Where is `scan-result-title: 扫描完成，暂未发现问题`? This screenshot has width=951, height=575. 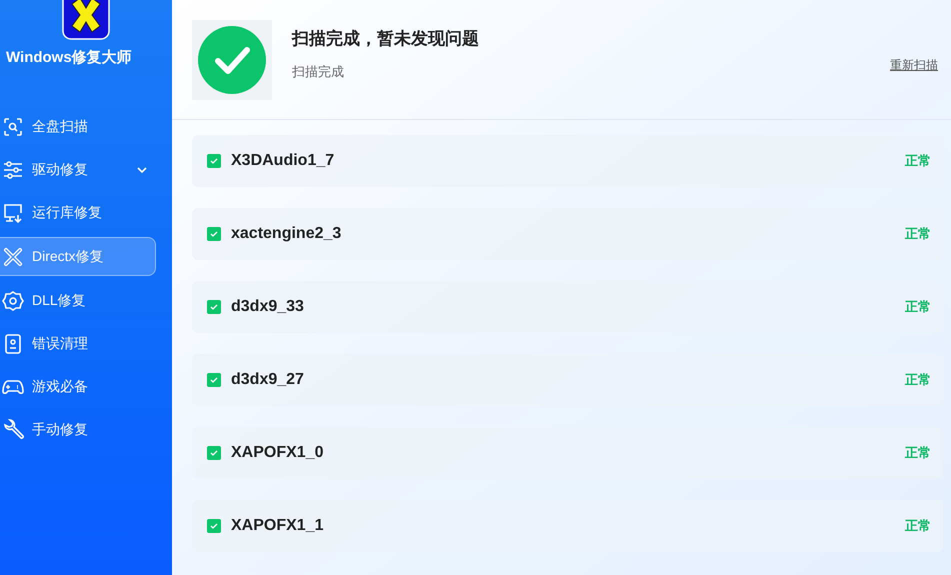
scan-result-title: 扫描完成，暂未发现问题 is located at coordinates (385, 39).